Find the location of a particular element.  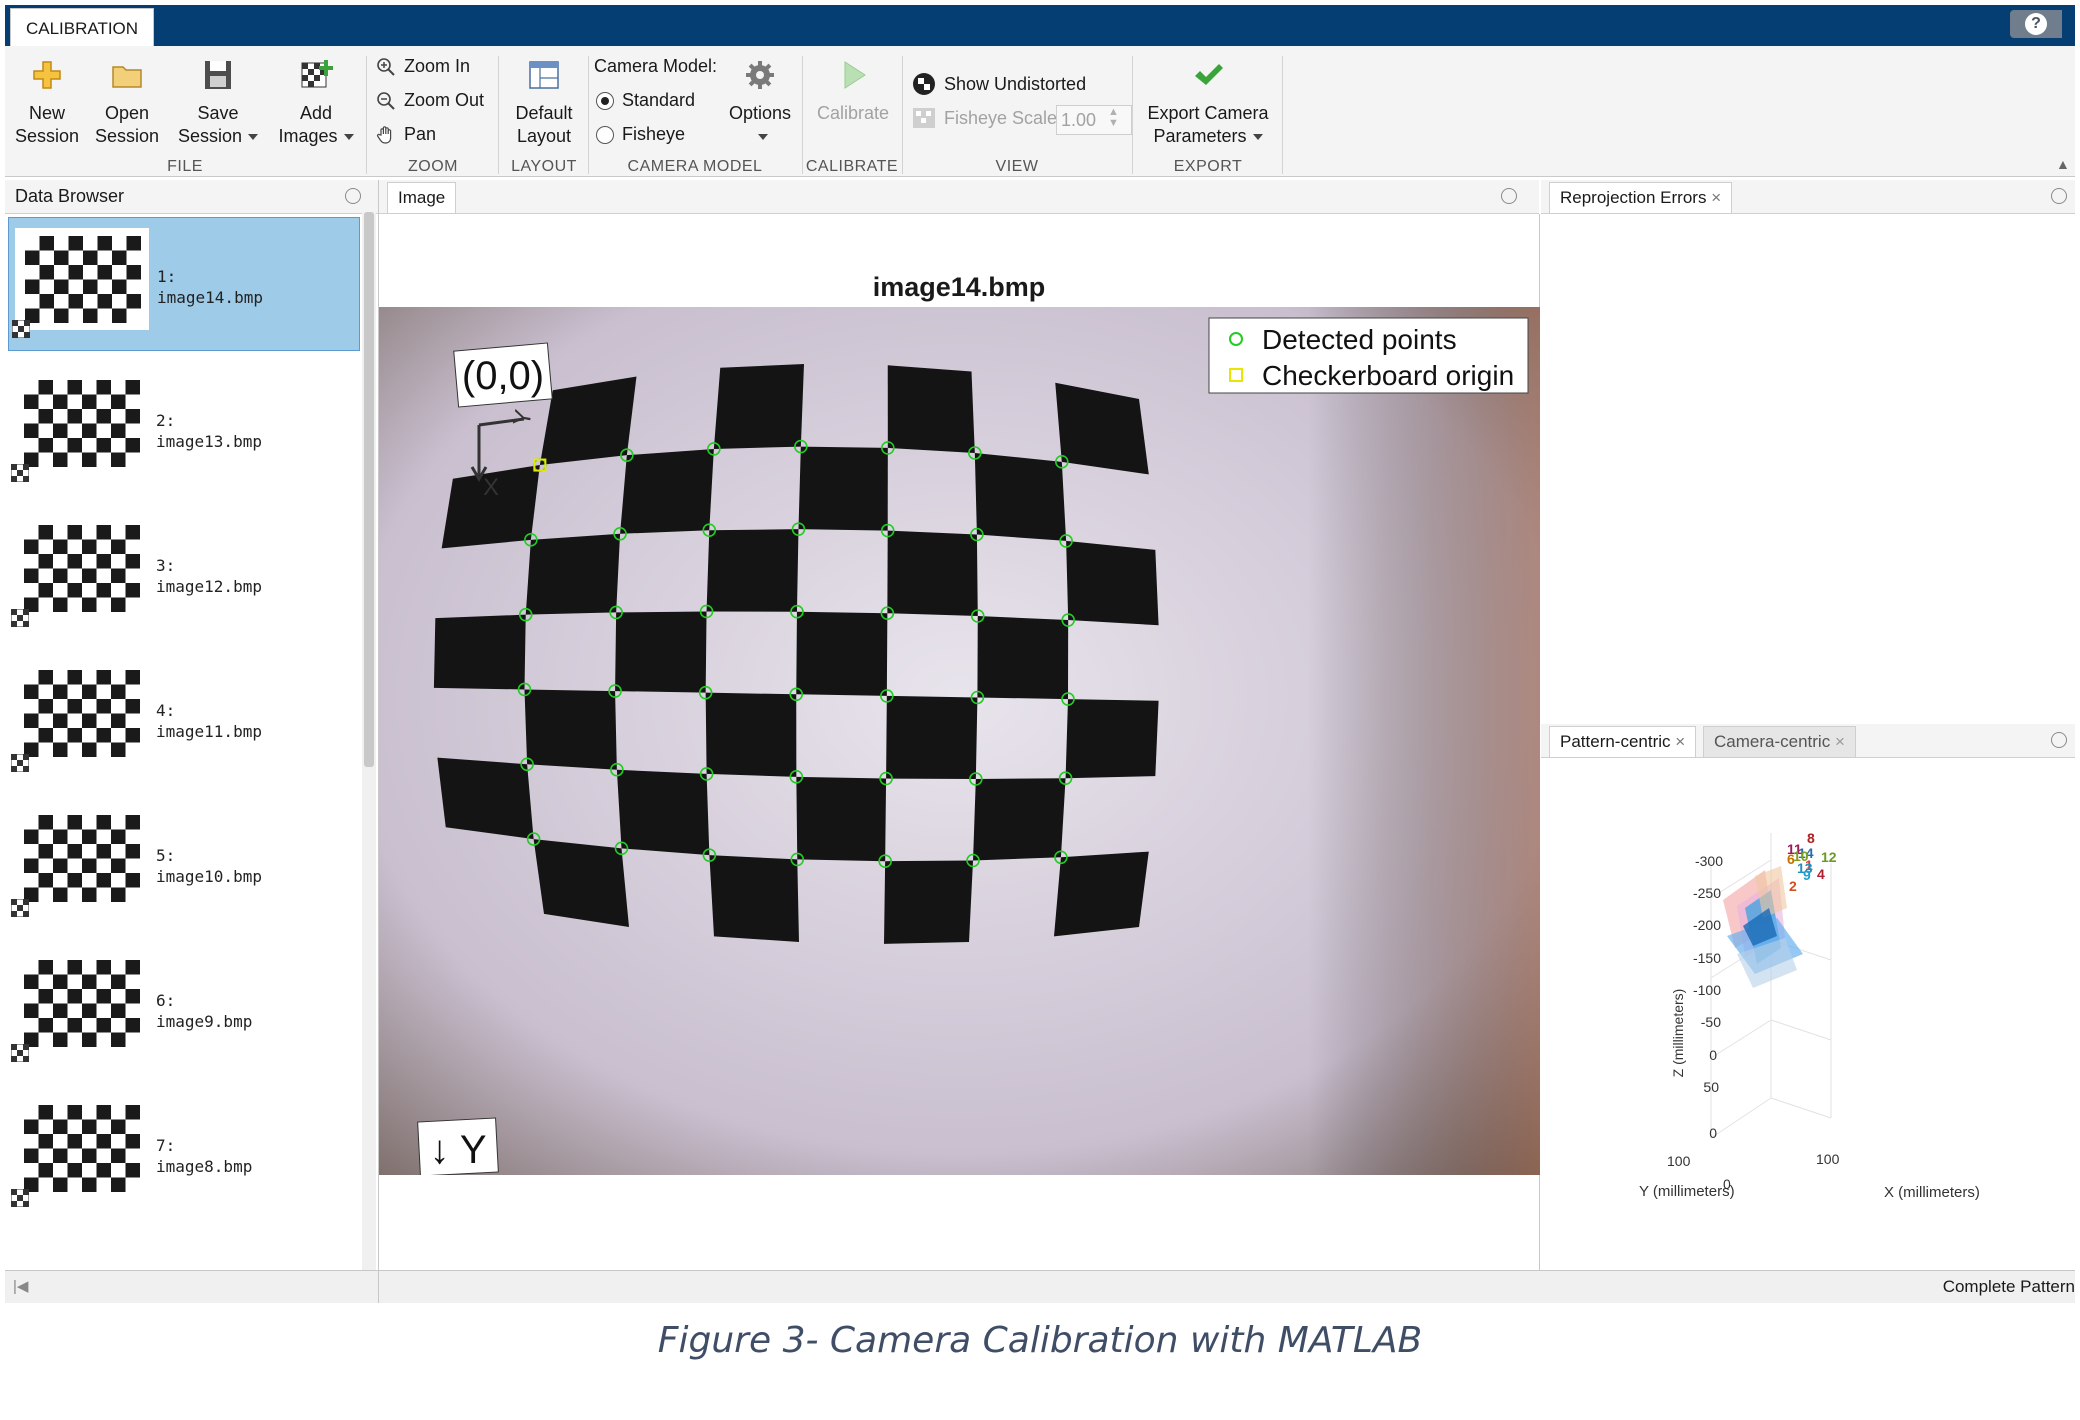

tab-calibration: CALIBRATION is located at coordinates (82, 27).